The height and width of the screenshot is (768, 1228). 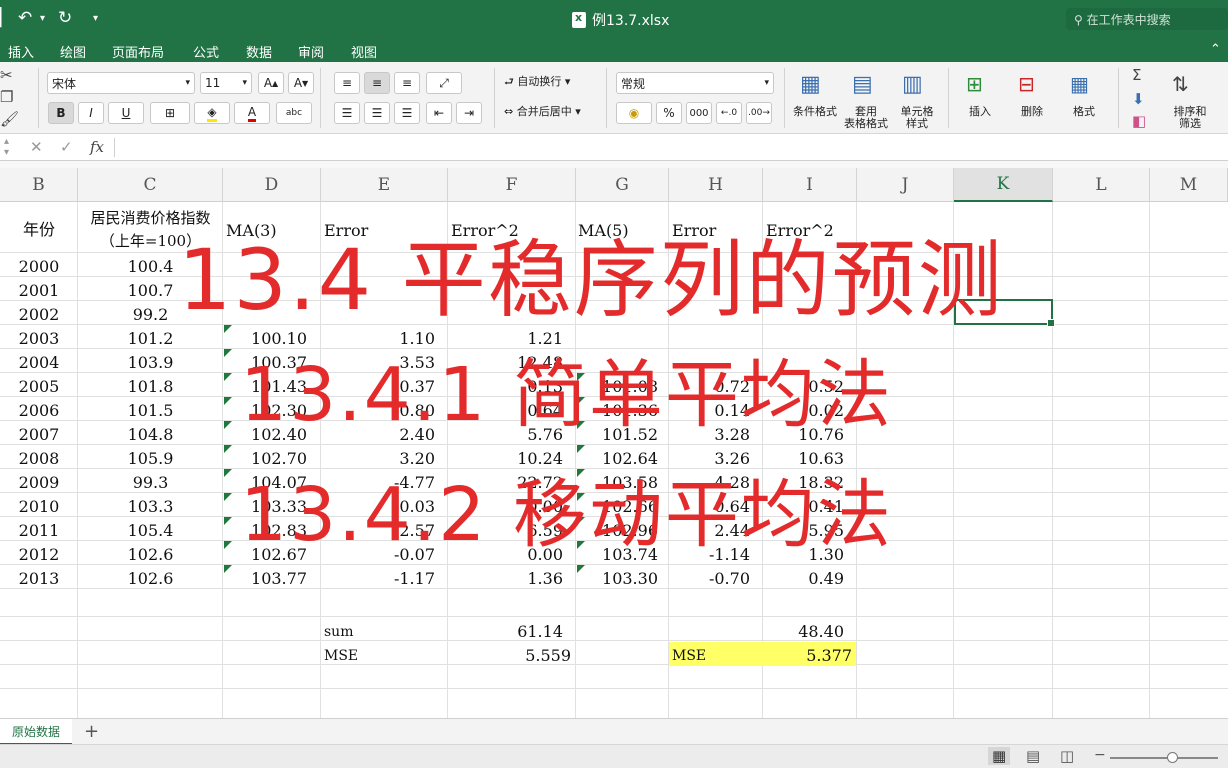 What do you see at coordinates (39, 230) in the screenshot?
I see `header-year: 年份` at bounding box center [39, 230].